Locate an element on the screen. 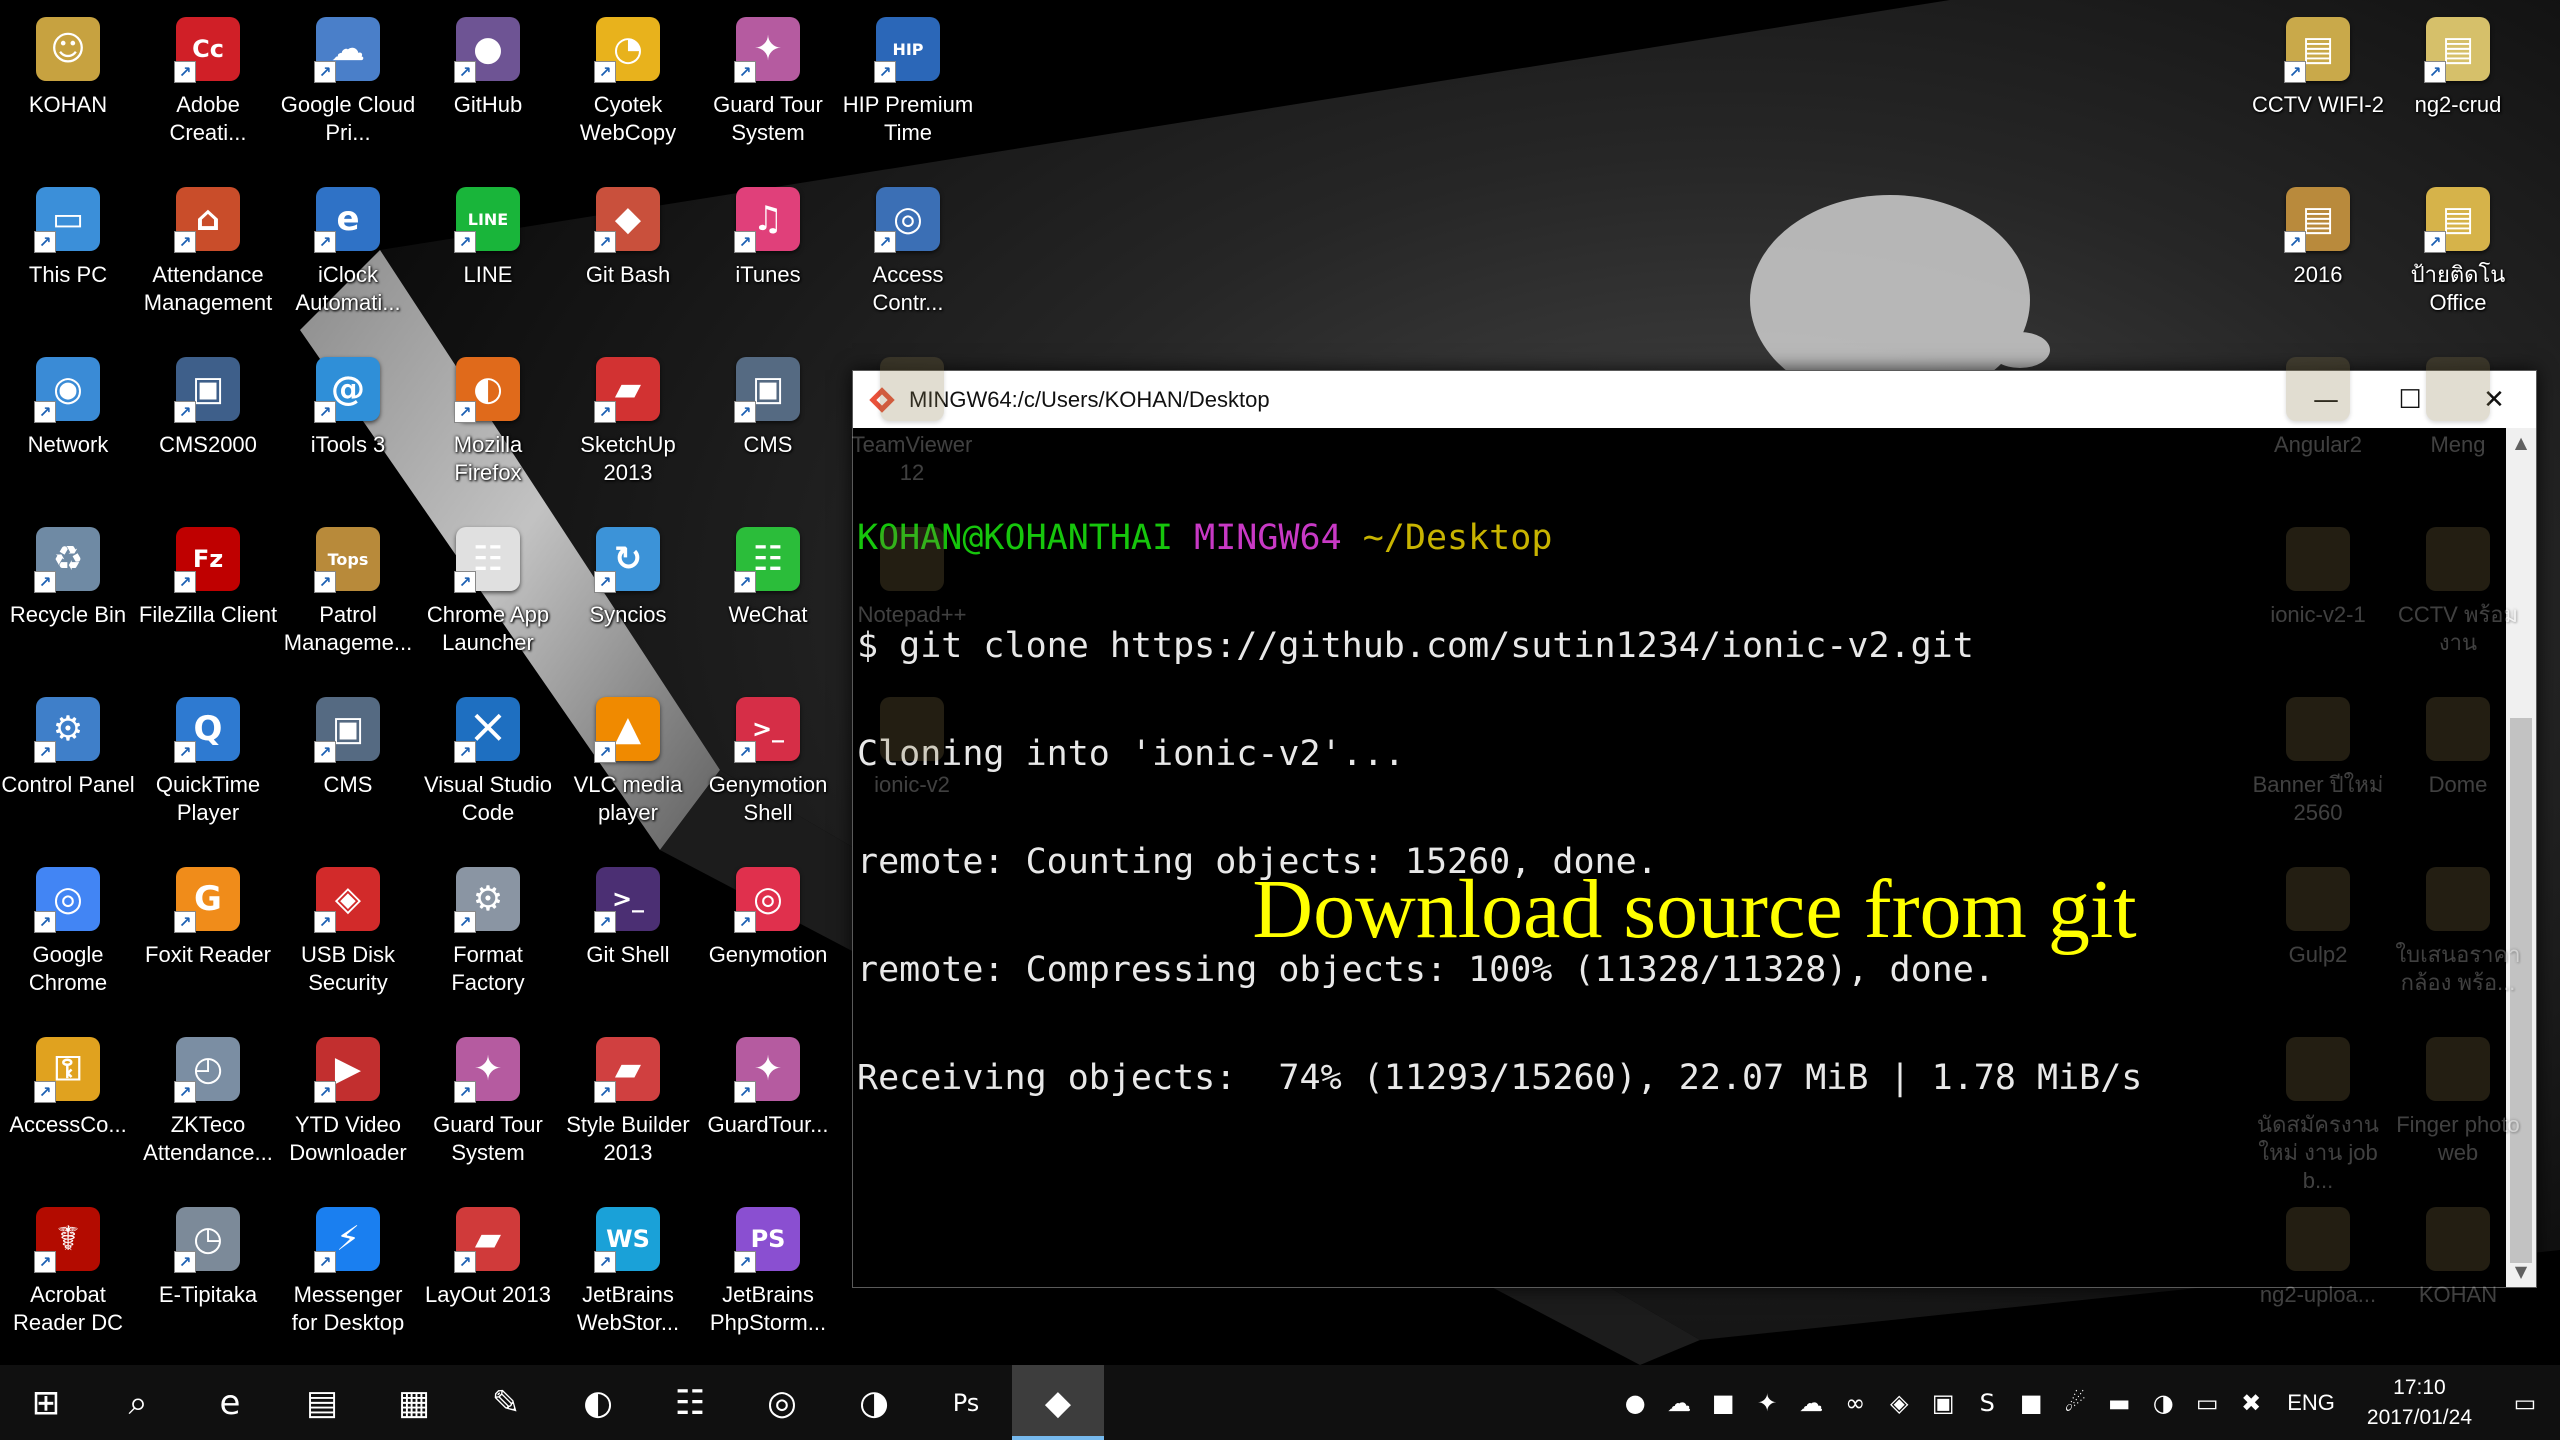  app-launcher-taskbar-icon: ☷ is located at coordinates (690, 1402).